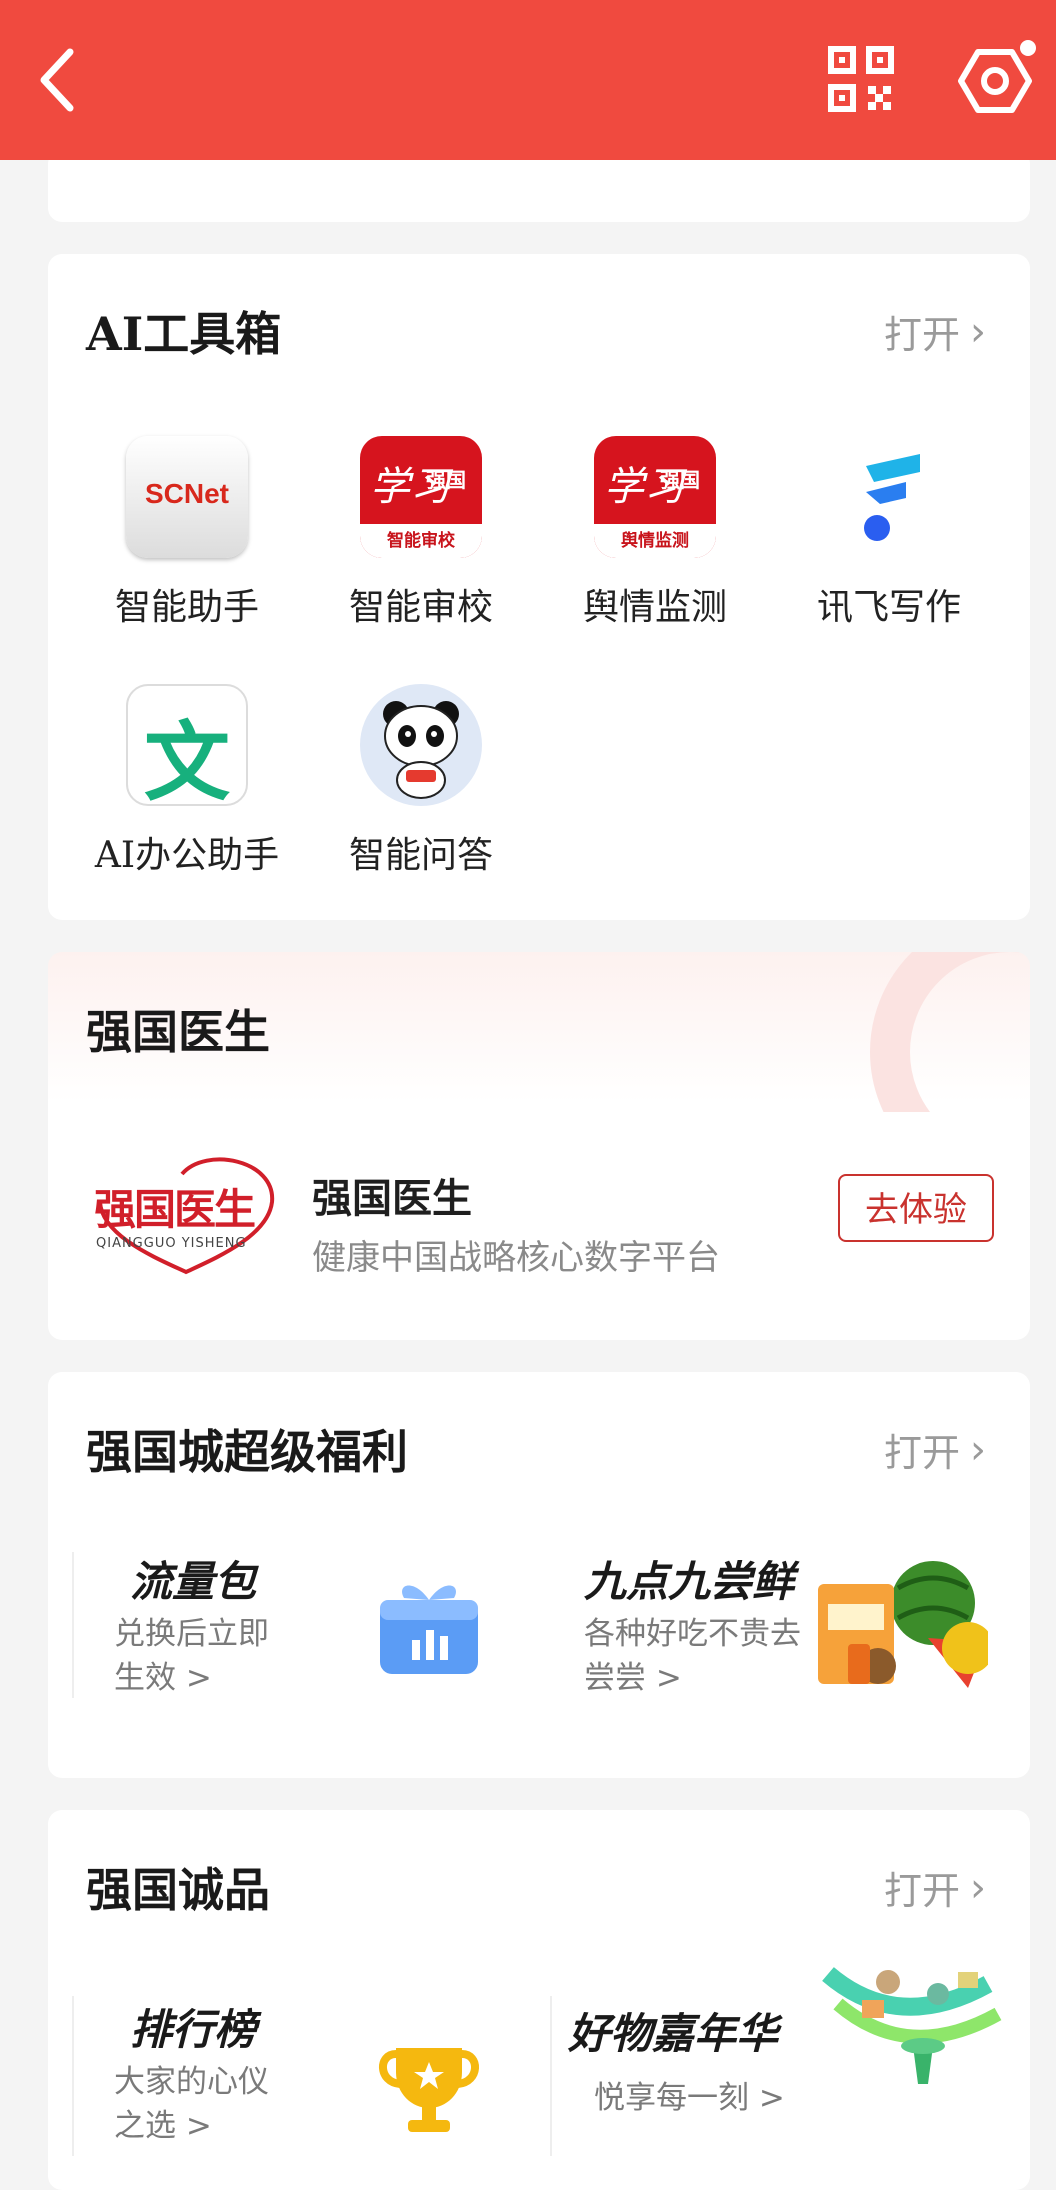 This screenshot has height=2190, width=1056. Describe the element at coordinates (191, 1656) in the screenshot. I see `promo-subtitle: 兑换后立即生效 >` at that location.